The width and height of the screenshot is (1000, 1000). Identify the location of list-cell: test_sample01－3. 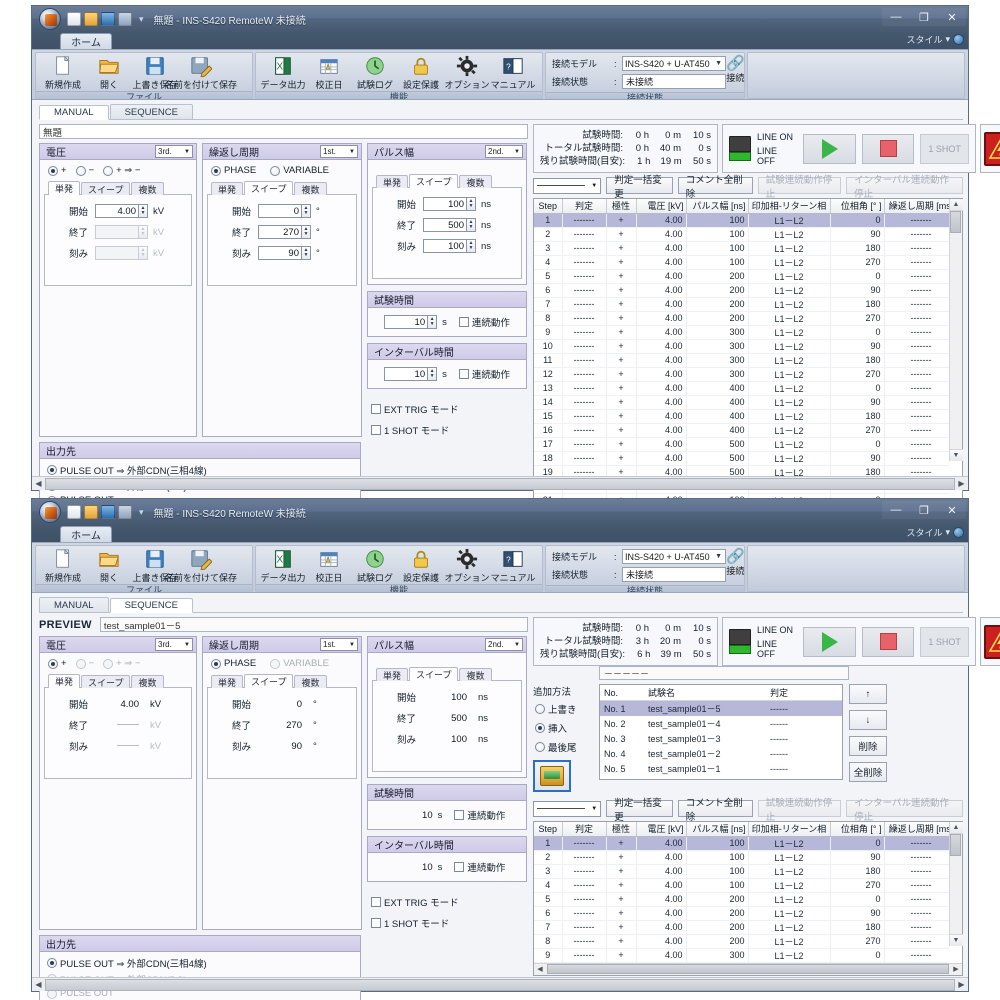
(705, 738).